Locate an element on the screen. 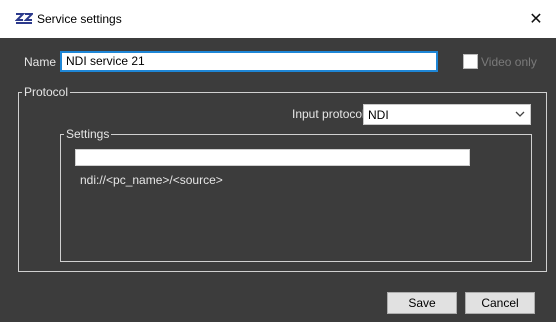 This screenshot has width=556, height=322. name-input is located at coordinates (249, 61).